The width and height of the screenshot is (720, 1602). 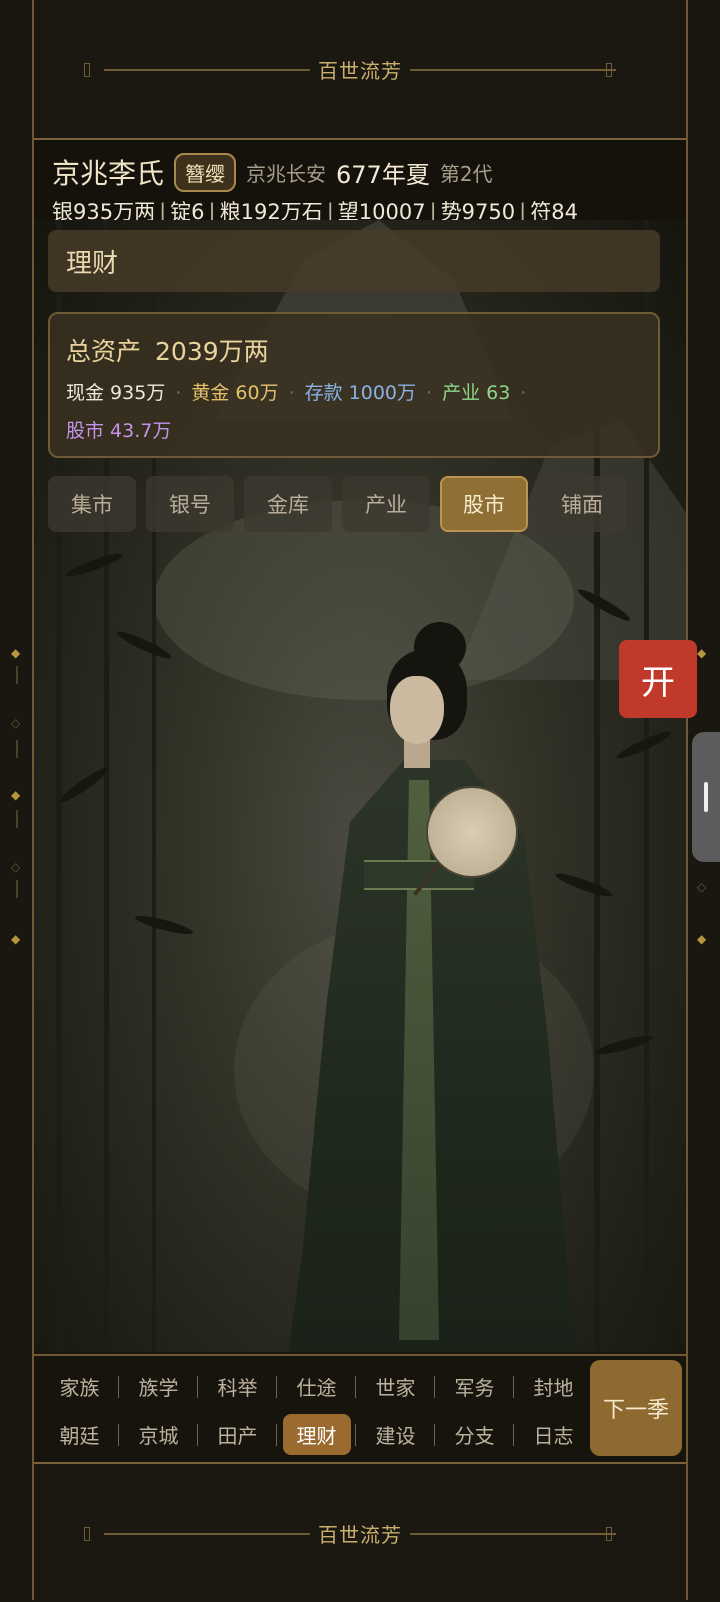 What do you see at coordinates (212, 351) in the screenshot?
I see `total-value: 2039万两` at bounding box center [212, 351].